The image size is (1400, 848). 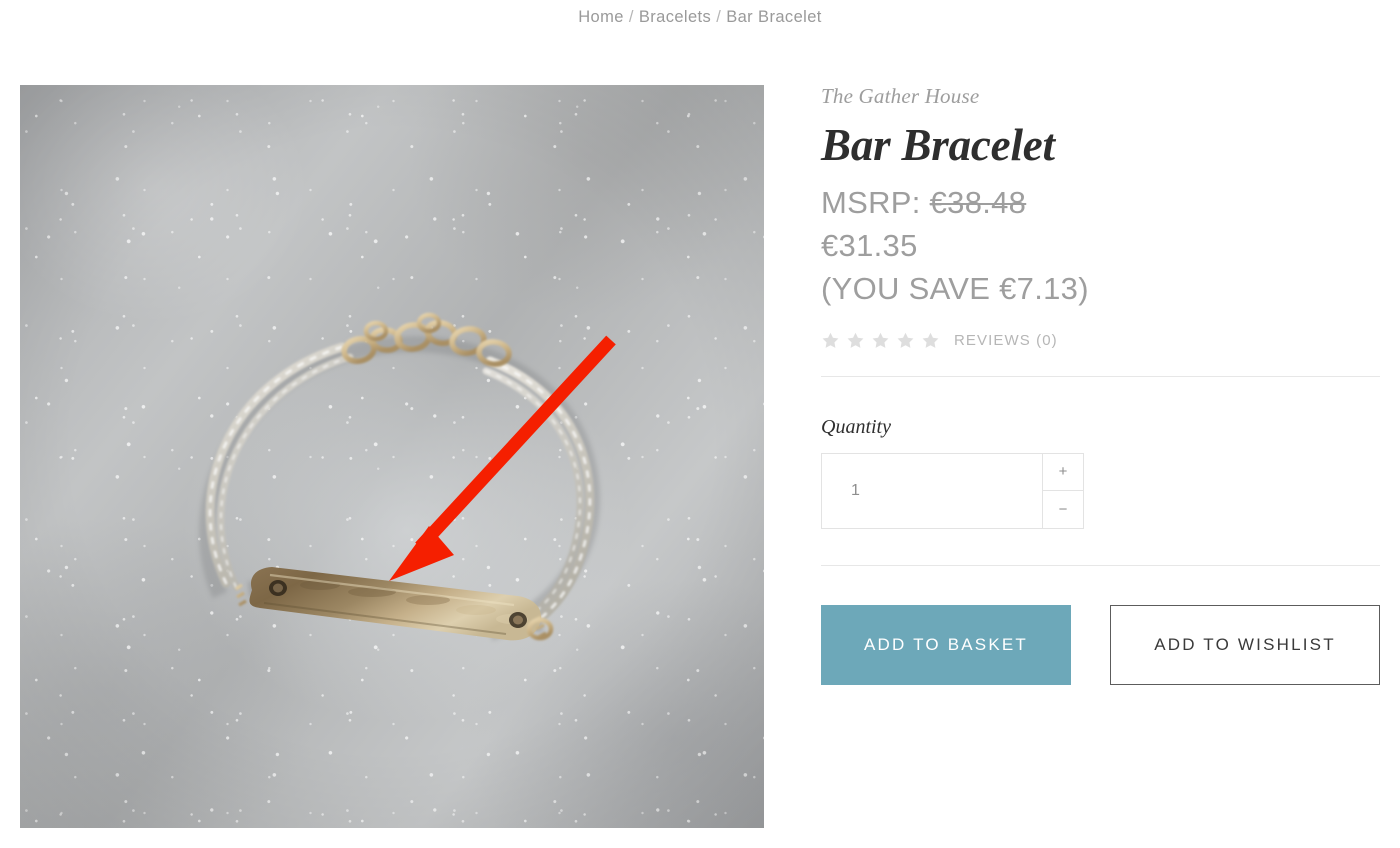 What do you see at coordinates (1100, 246) in the screenshot?
I see `price-block: MSRP: €38.48 €31.35 (YOU SAVE €7.13)` at bounding box center [1100, 246].